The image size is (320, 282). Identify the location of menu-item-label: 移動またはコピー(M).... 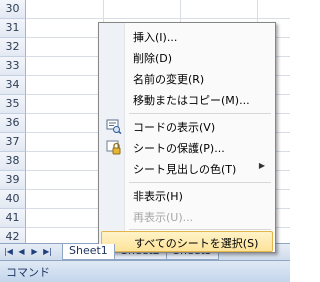
(191, 100).